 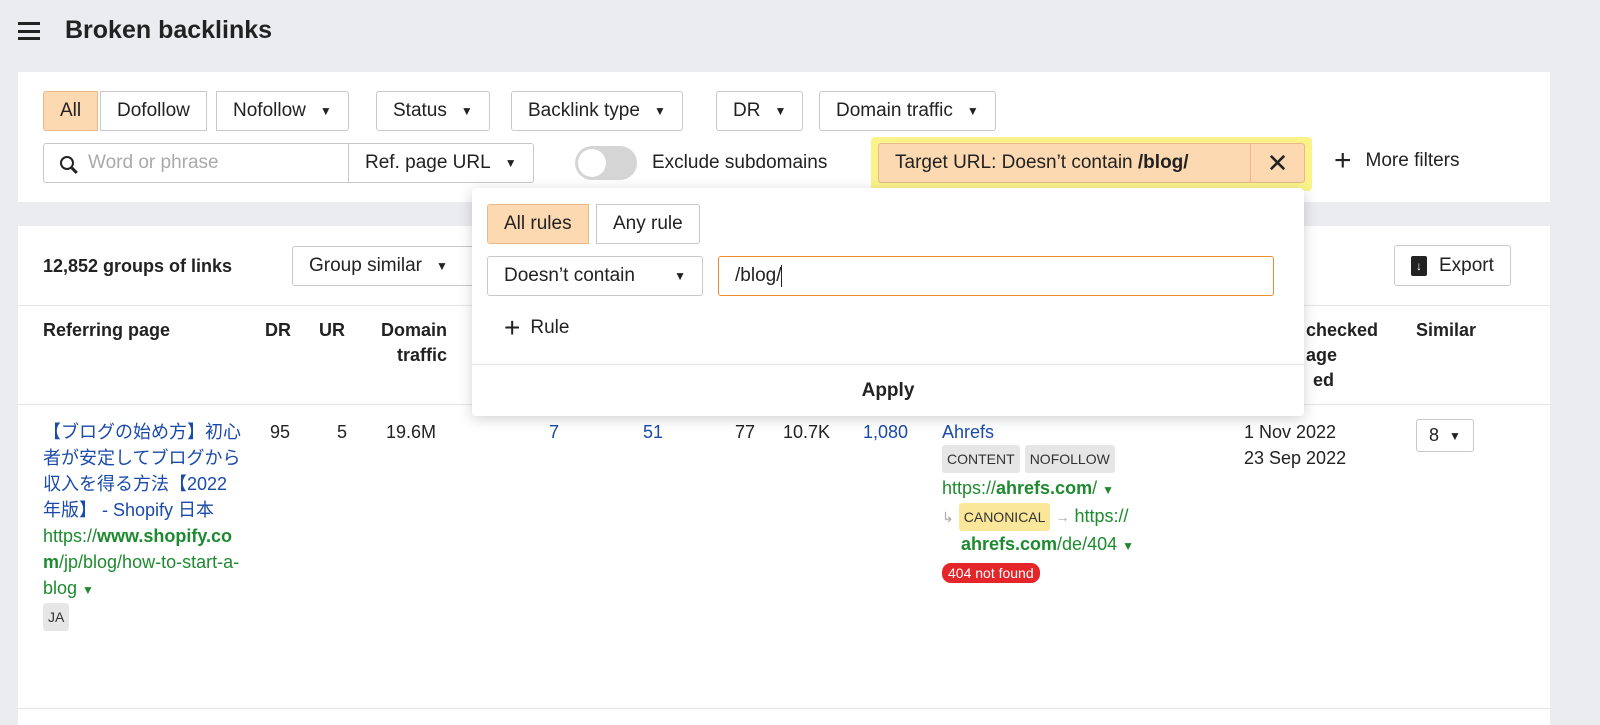 I want to click on target-url: https://ahrefs.com/ ▼, so click(x=1062, y=489).